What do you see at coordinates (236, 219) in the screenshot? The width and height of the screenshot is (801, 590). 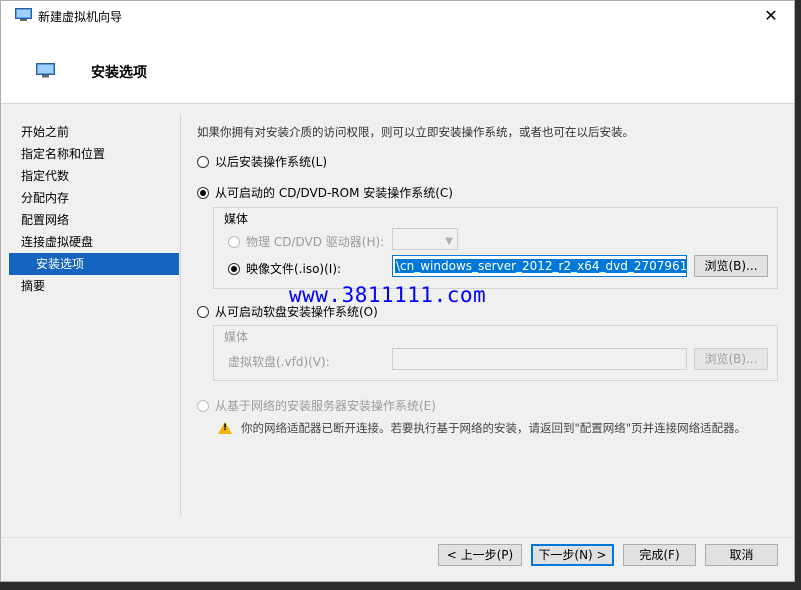 I see `cd-media-group-title: 媒体` at bounding box center [236, 219].